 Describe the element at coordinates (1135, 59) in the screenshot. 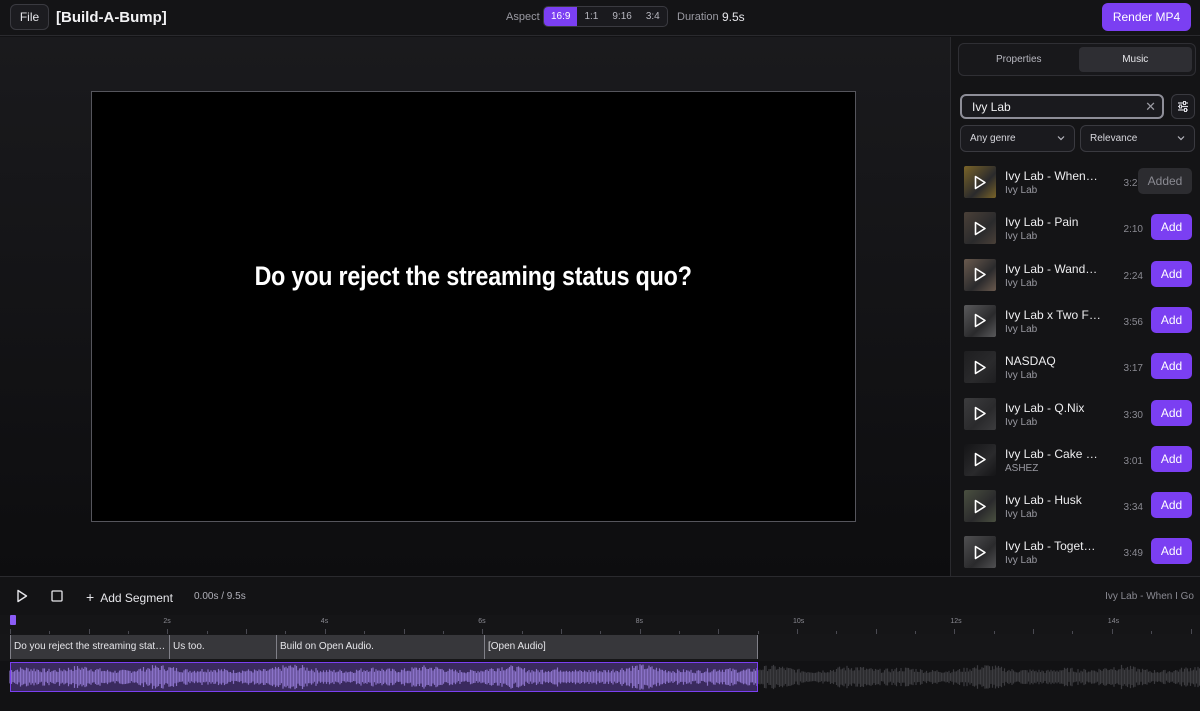

I see `tab-music: Music` at that location.